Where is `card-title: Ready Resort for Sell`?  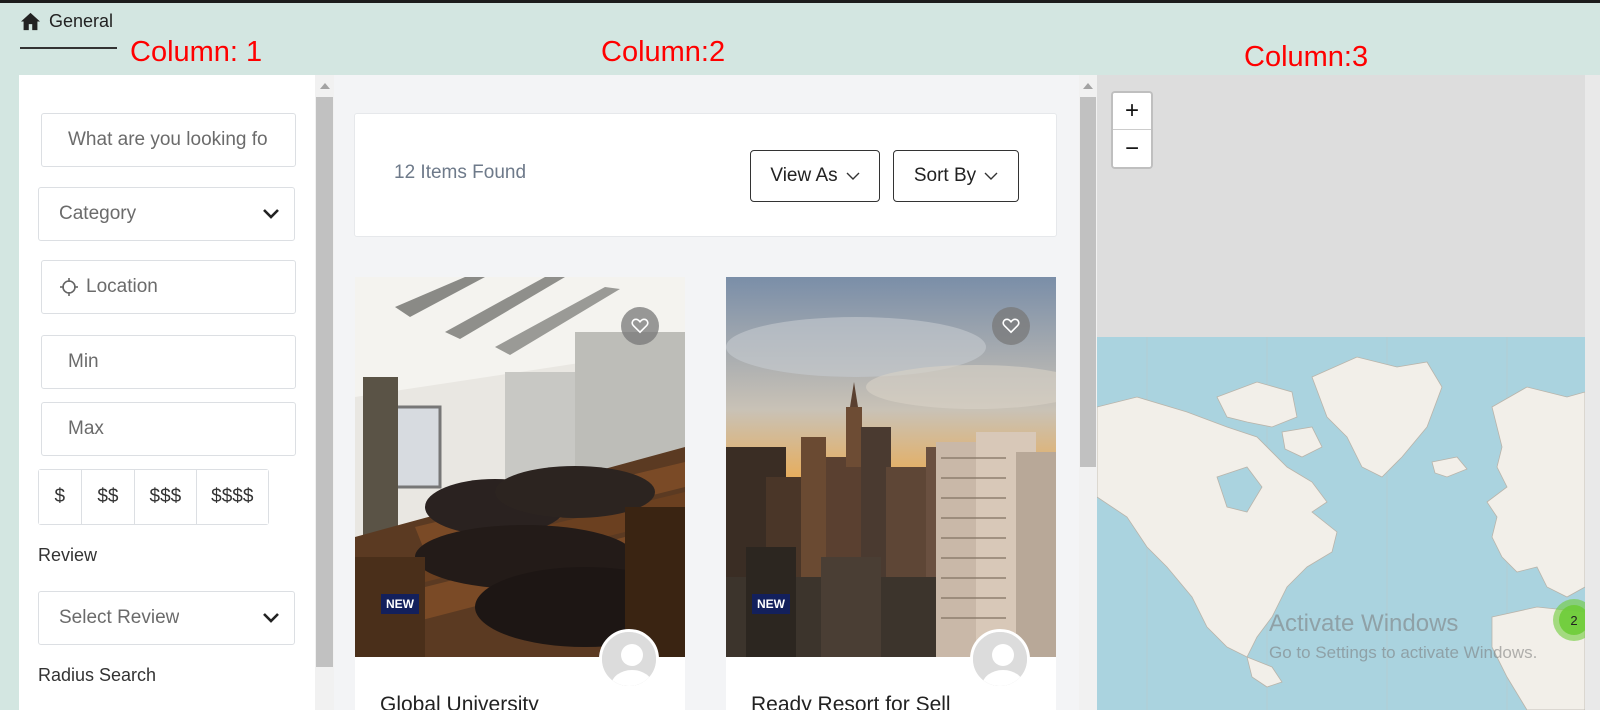 card-title: Ready Resort for Sell is located at coordinates (851, 701).